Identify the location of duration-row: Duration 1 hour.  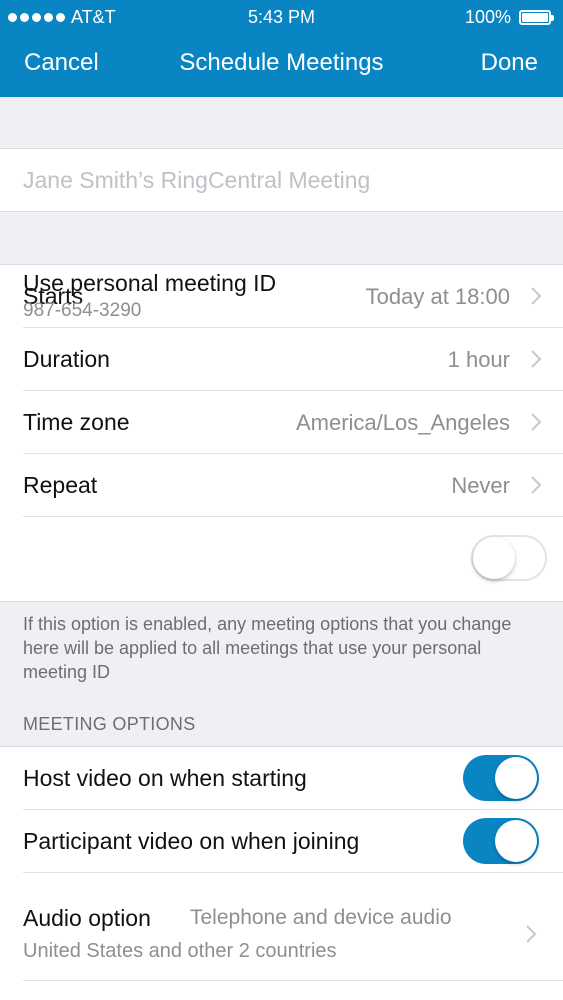
(293, 359).